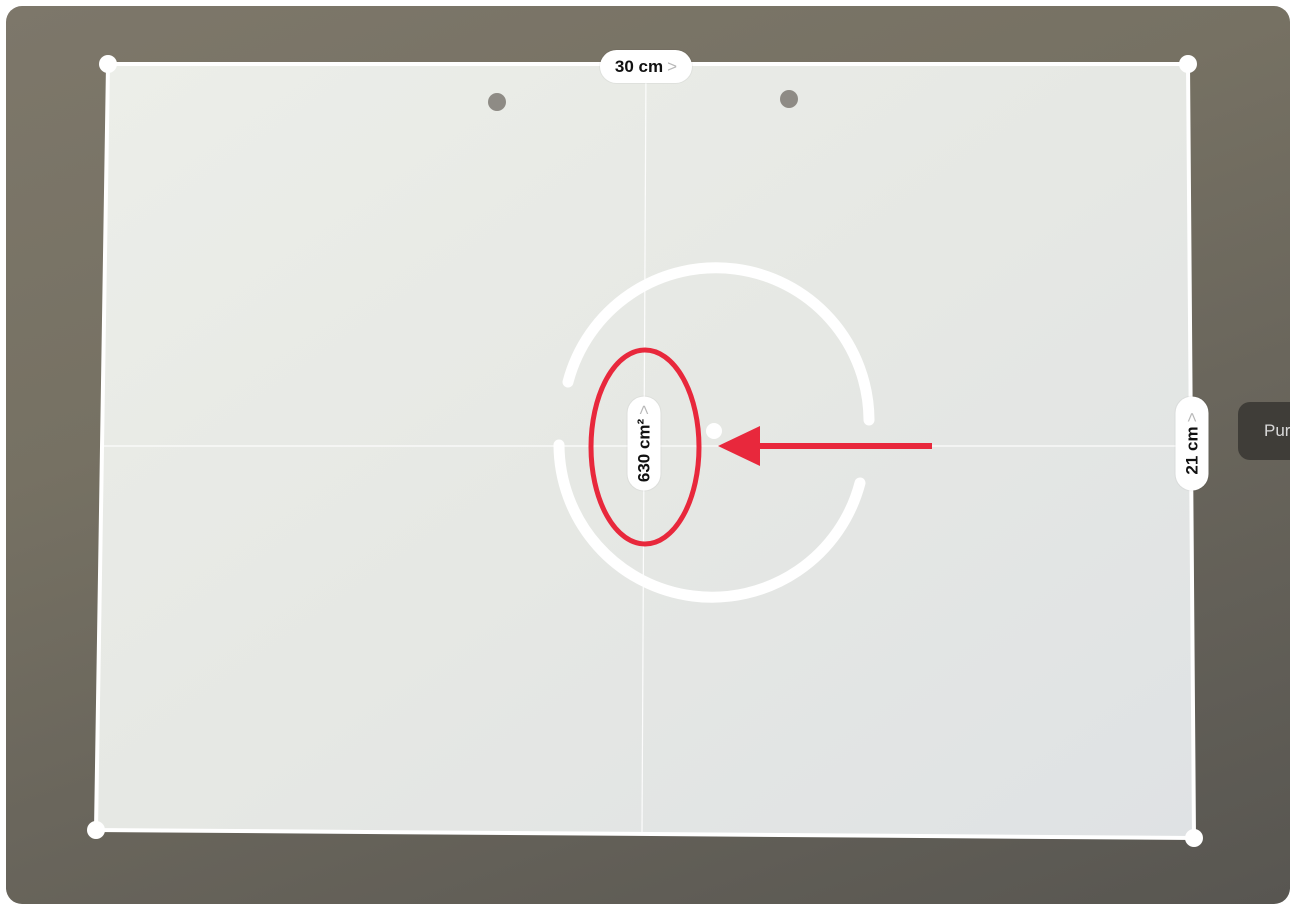  I want to click on punch-hole-left, so click(497, 102).